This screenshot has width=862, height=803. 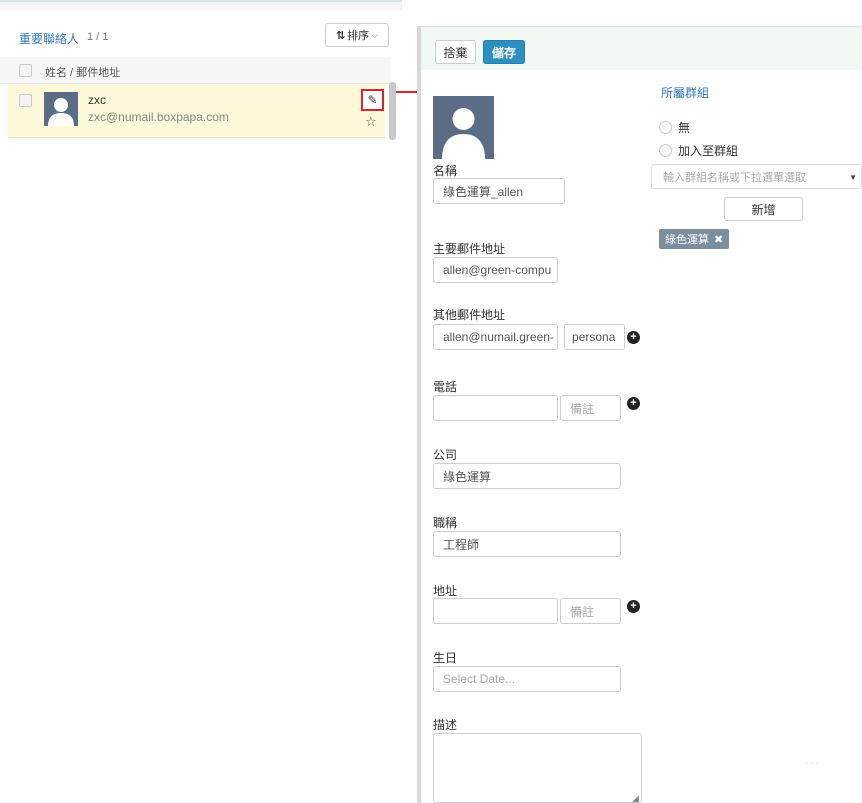 I want to click on add-phone-plus-icon: +, so click(x=633, y=403).